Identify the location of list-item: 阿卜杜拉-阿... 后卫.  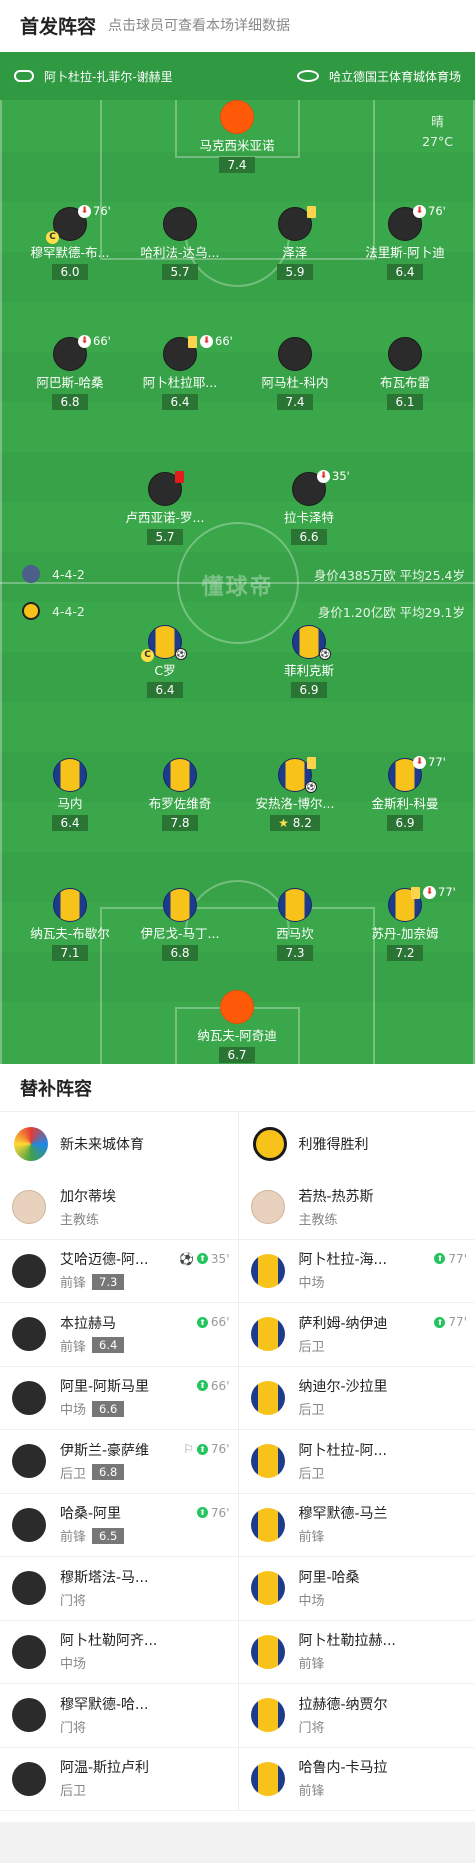
(356, 1462).